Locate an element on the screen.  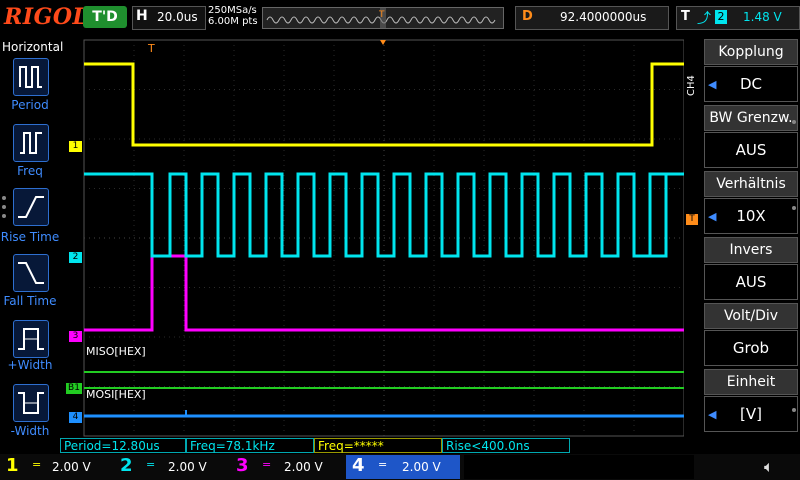
ch2-coupling-icon: = is located at coordinates (151, 464).